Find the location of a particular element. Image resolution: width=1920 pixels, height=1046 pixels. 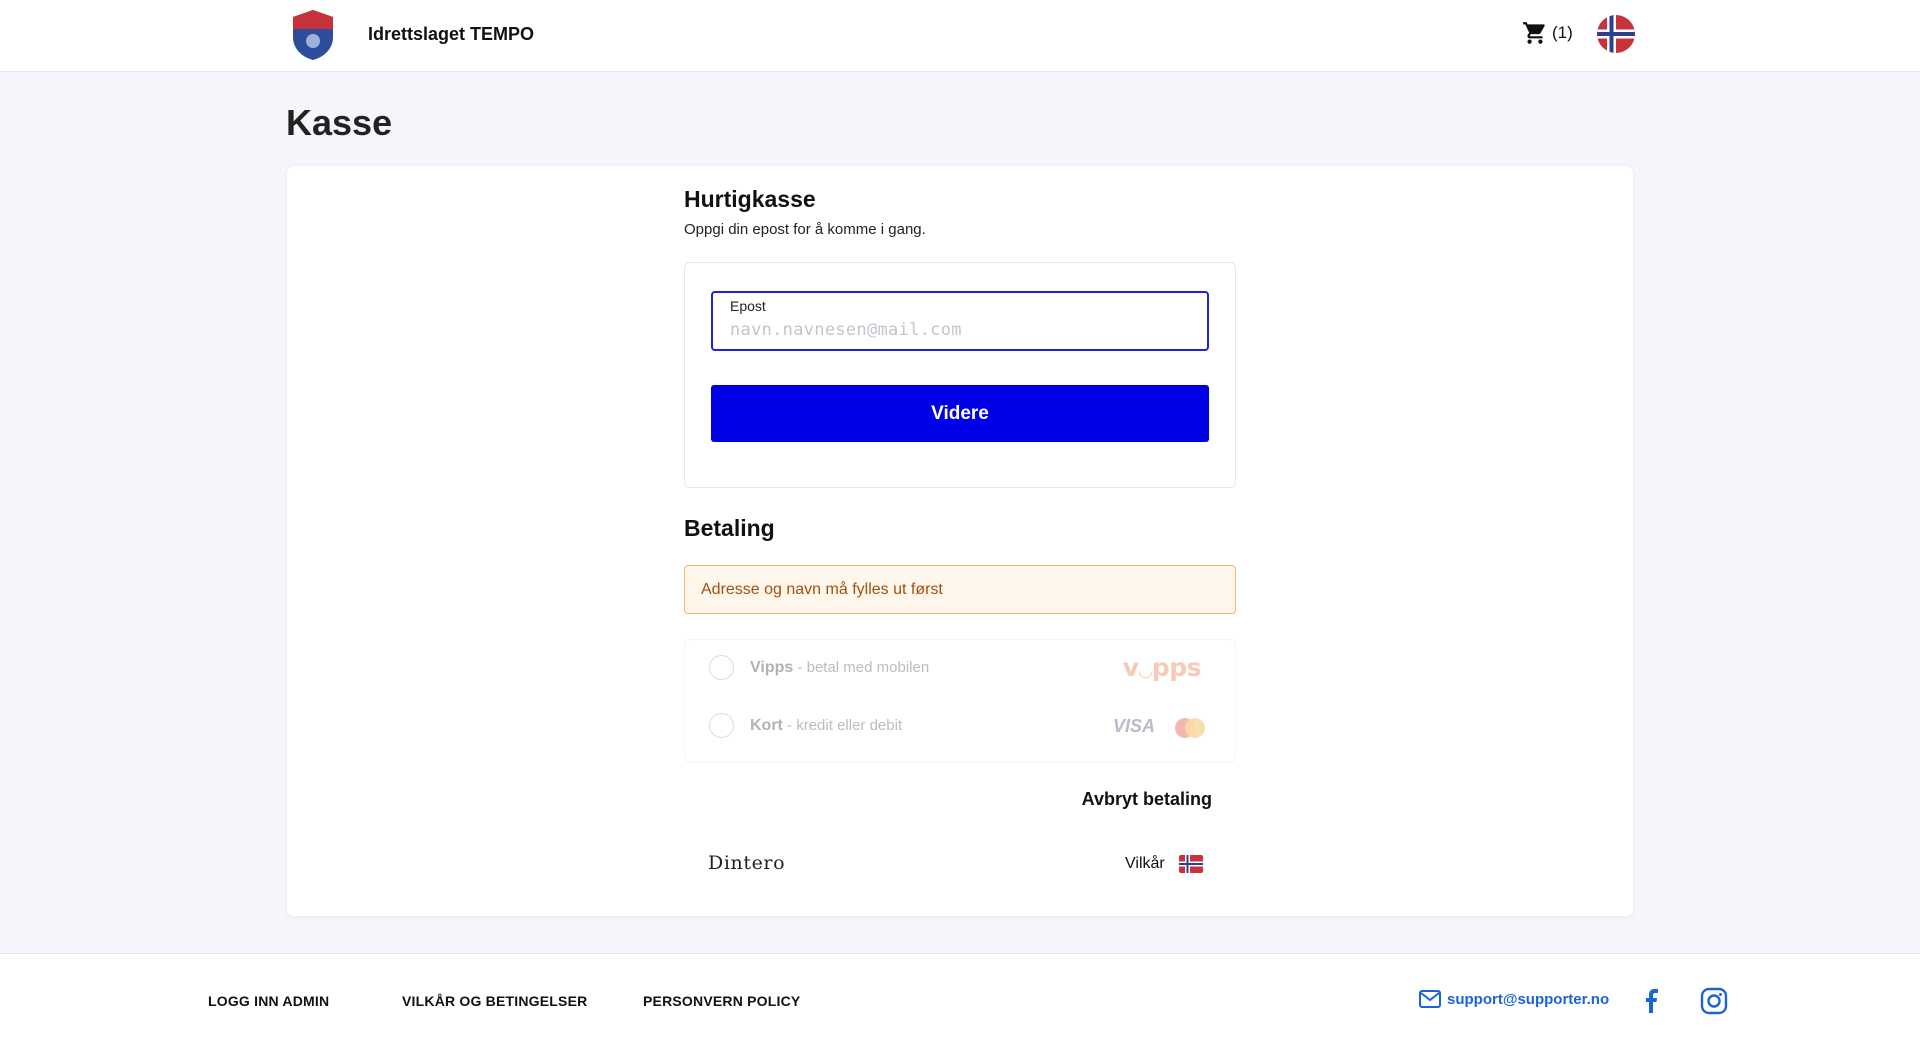

footer-link-privacy: PERSONVERN POLICY is located at coordinates (721, 1001).